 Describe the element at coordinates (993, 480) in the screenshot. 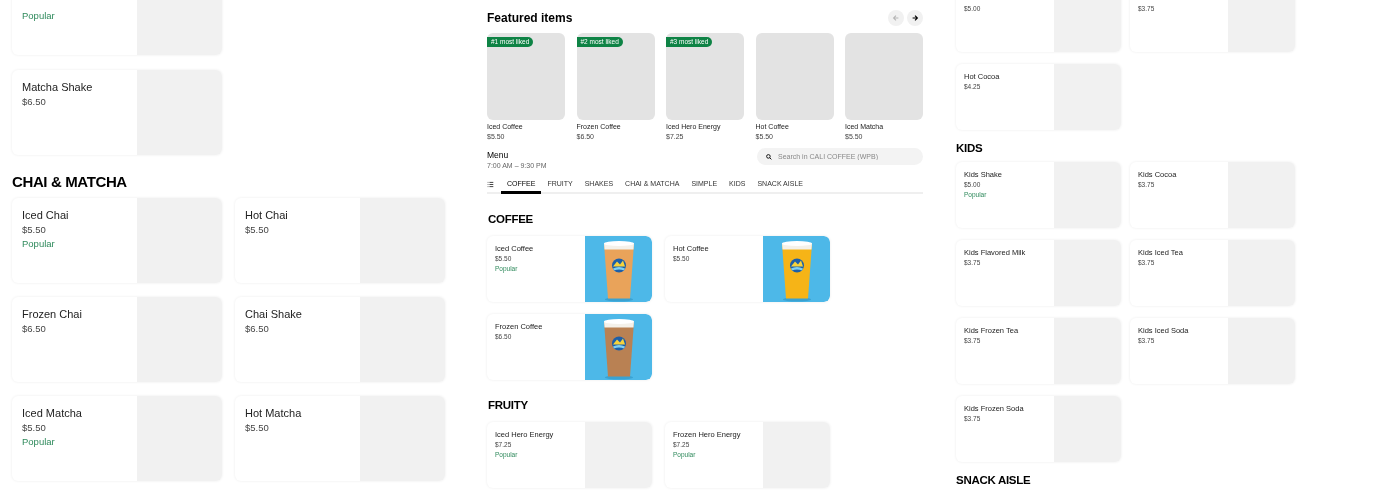

I see `section-heading: SNACK AISLE` at that location.